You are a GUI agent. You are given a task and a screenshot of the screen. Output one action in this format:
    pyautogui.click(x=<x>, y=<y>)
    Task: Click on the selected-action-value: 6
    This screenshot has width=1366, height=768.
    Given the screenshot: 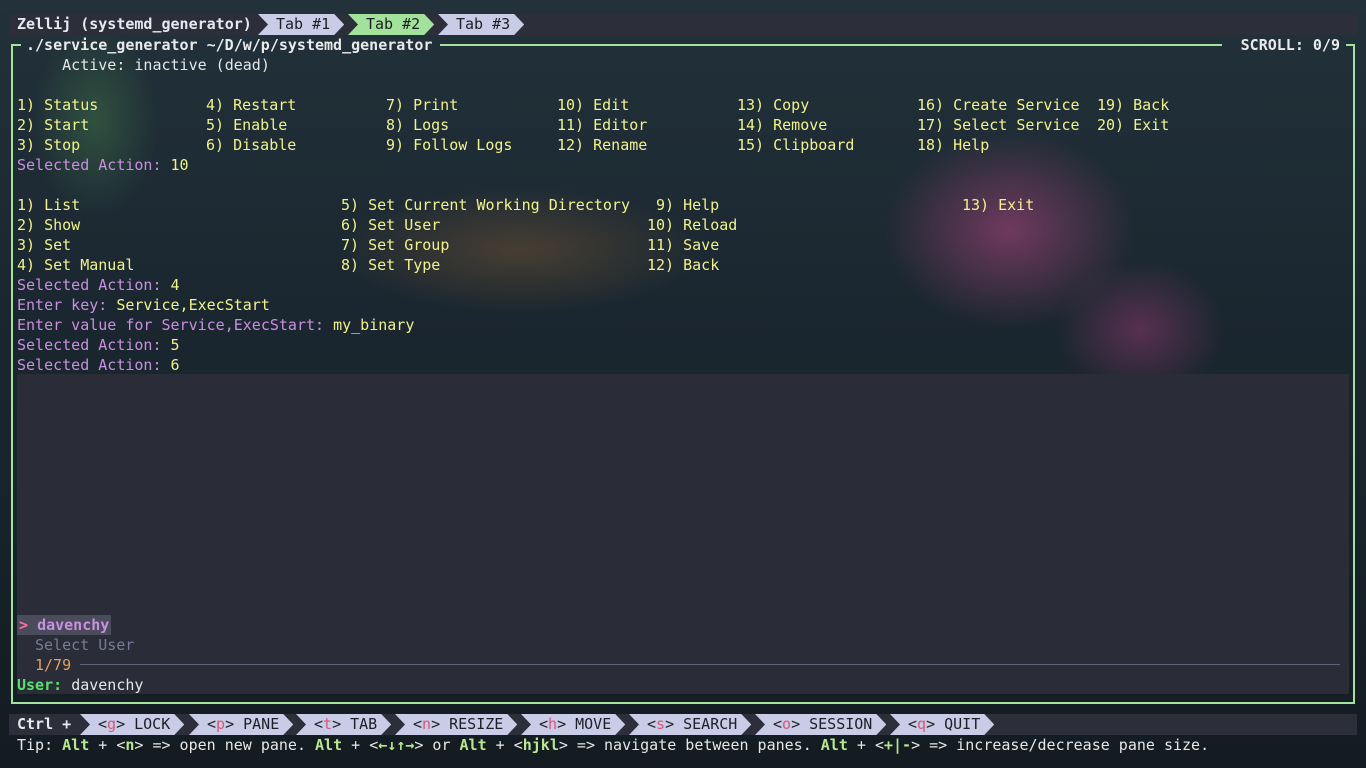 What is the action you would take?
    pyautogui.click(x=175, y=365)
    